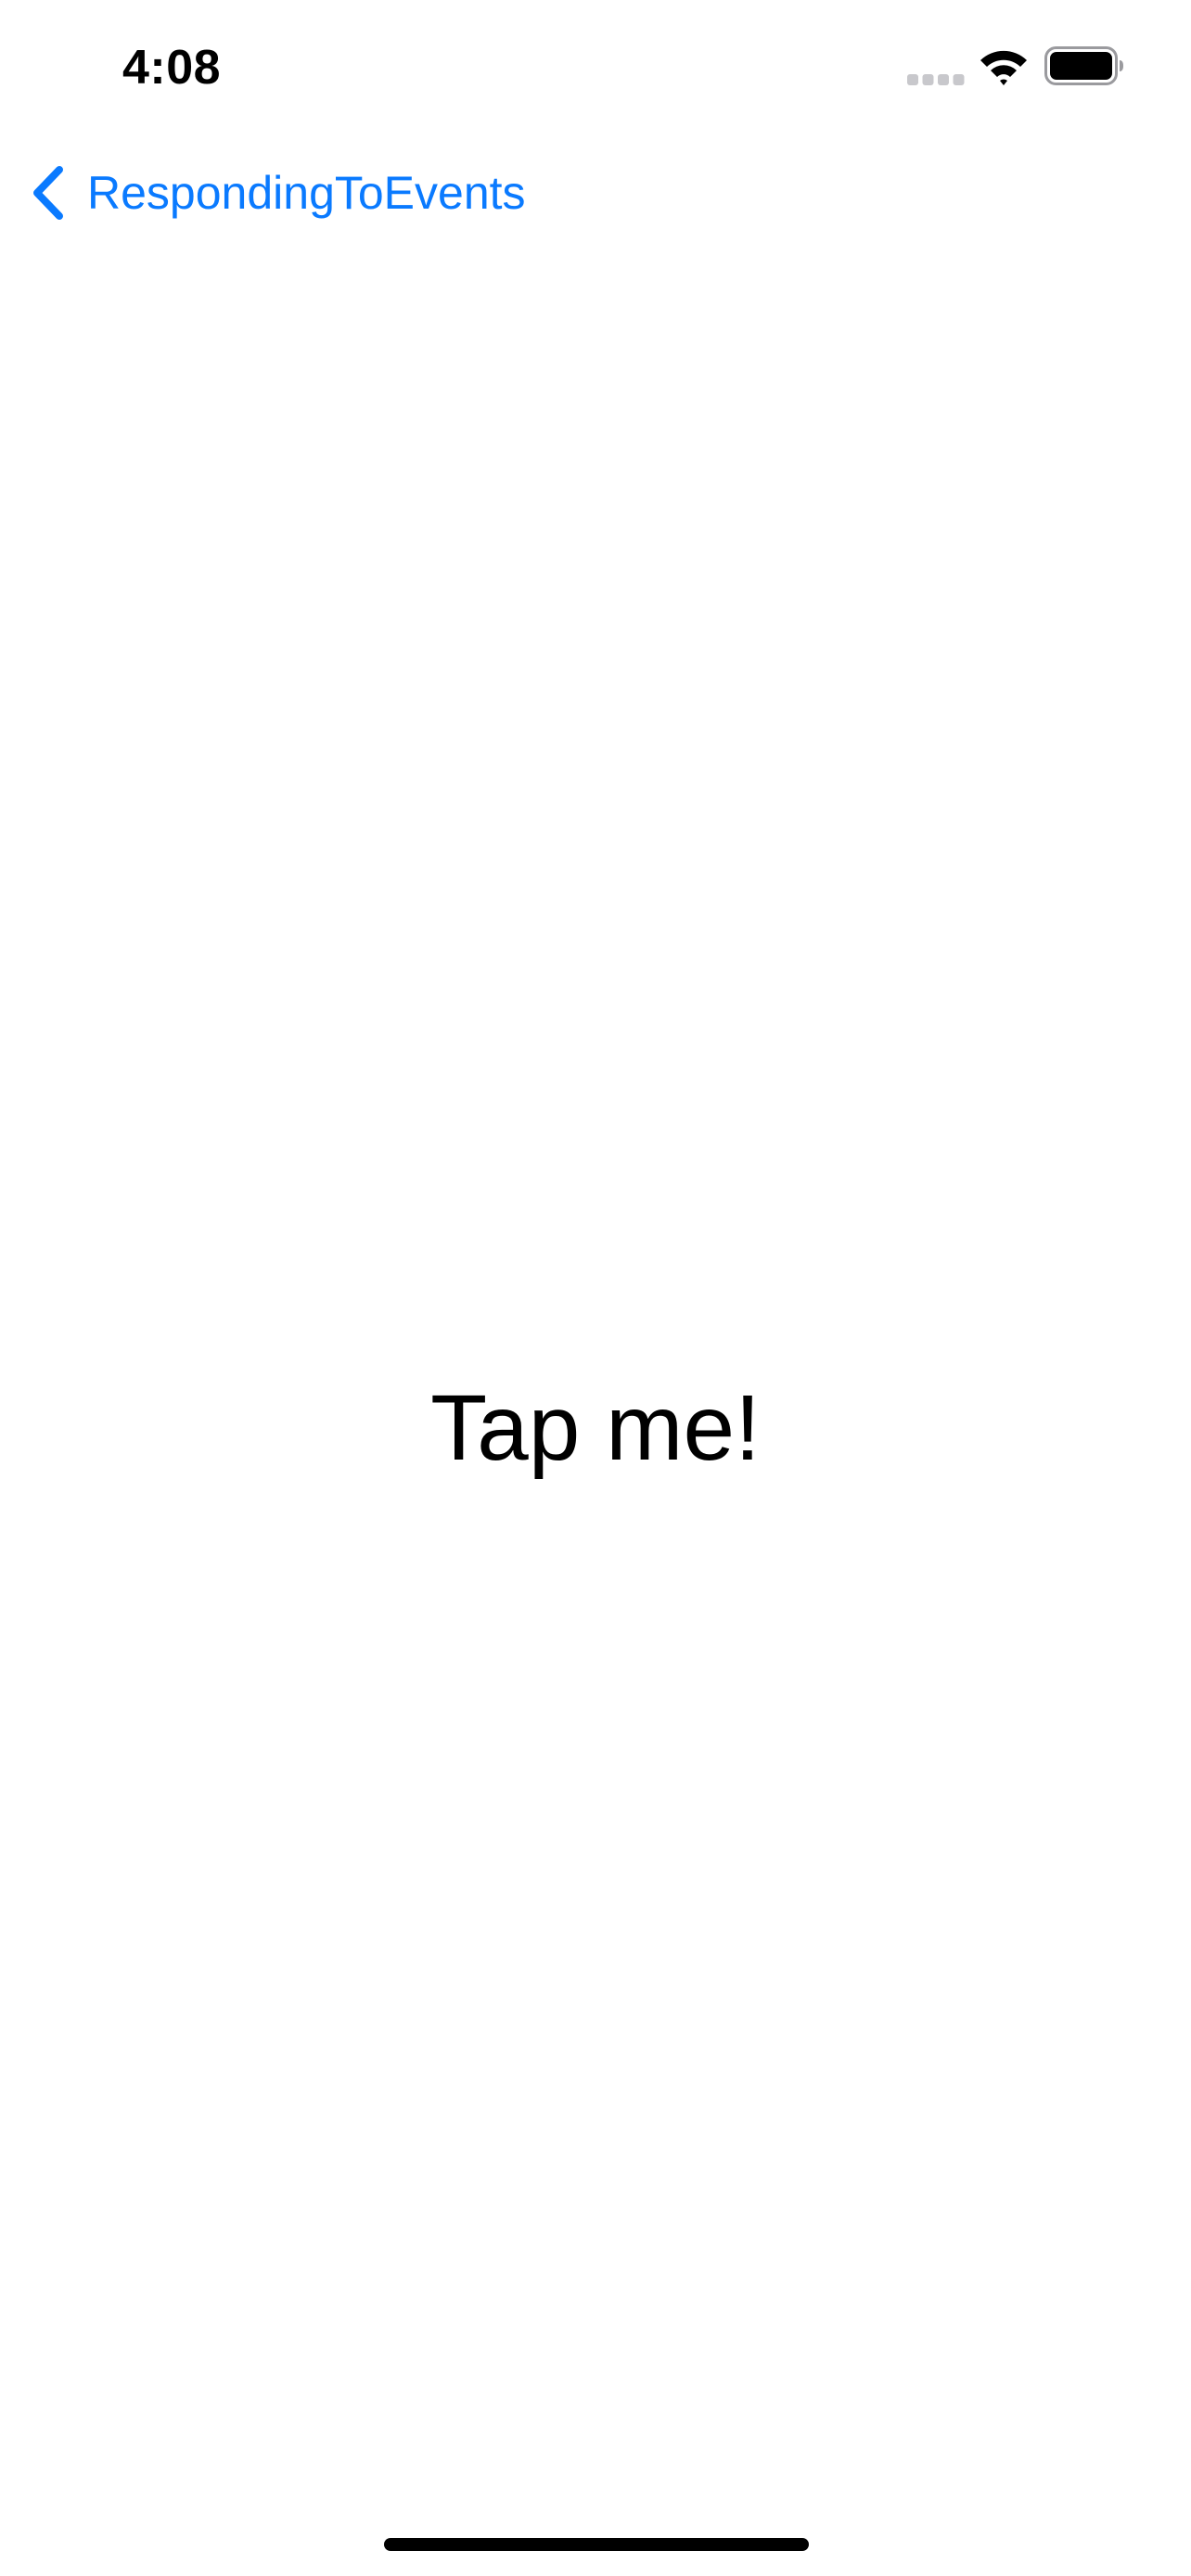 The height and width of the screenshot is (2576, 1191). I want to click on home-indicator, so click(597, 2544).